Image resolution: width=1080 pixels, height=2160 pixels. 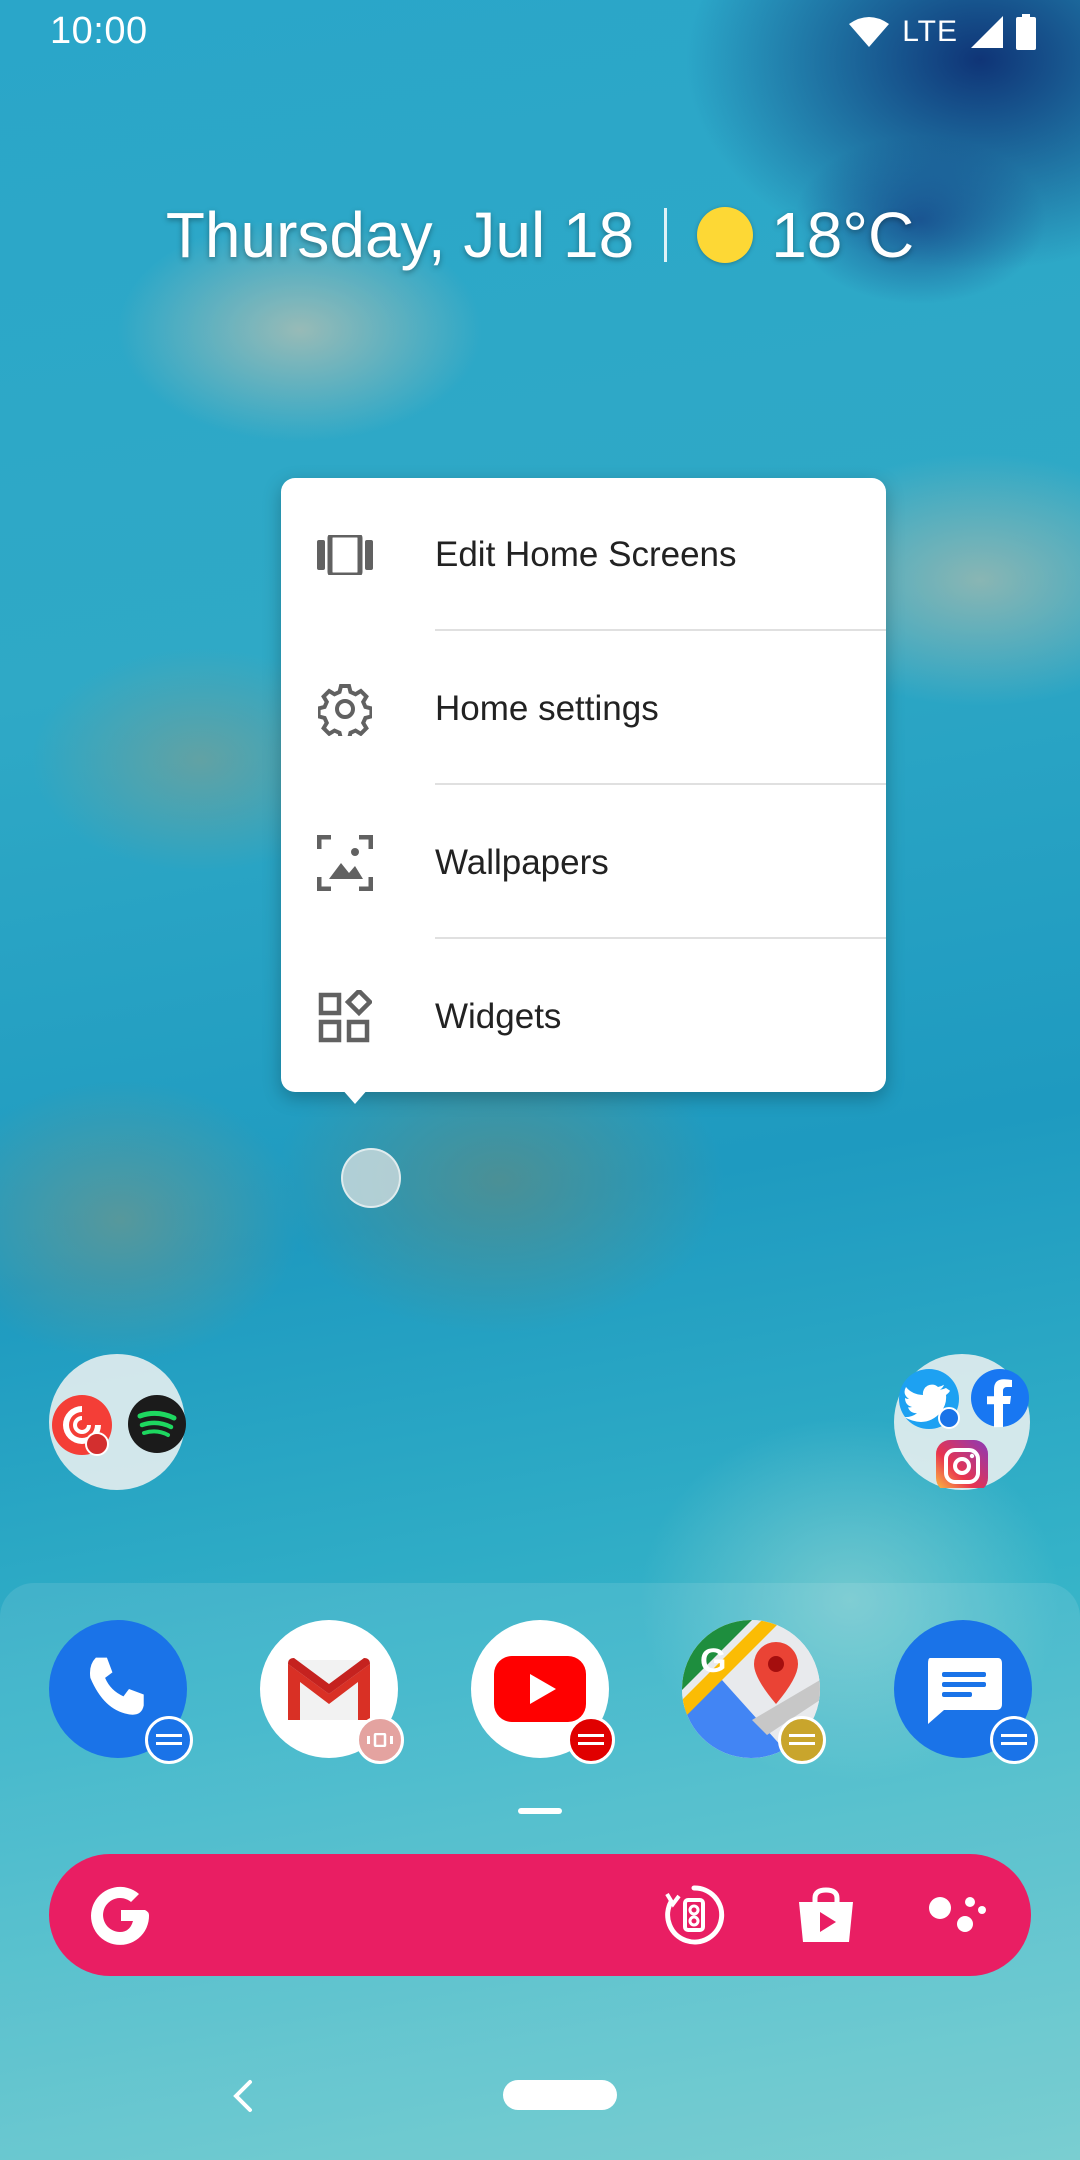 I want to click on wifi-icon, so click(x=869, y=32).